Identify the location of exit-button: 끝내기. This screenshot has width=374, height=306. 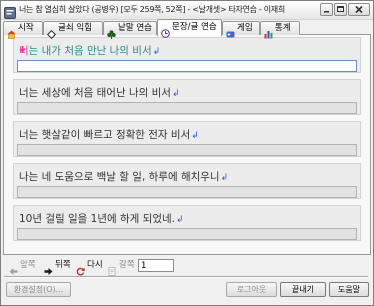
(303, 289).